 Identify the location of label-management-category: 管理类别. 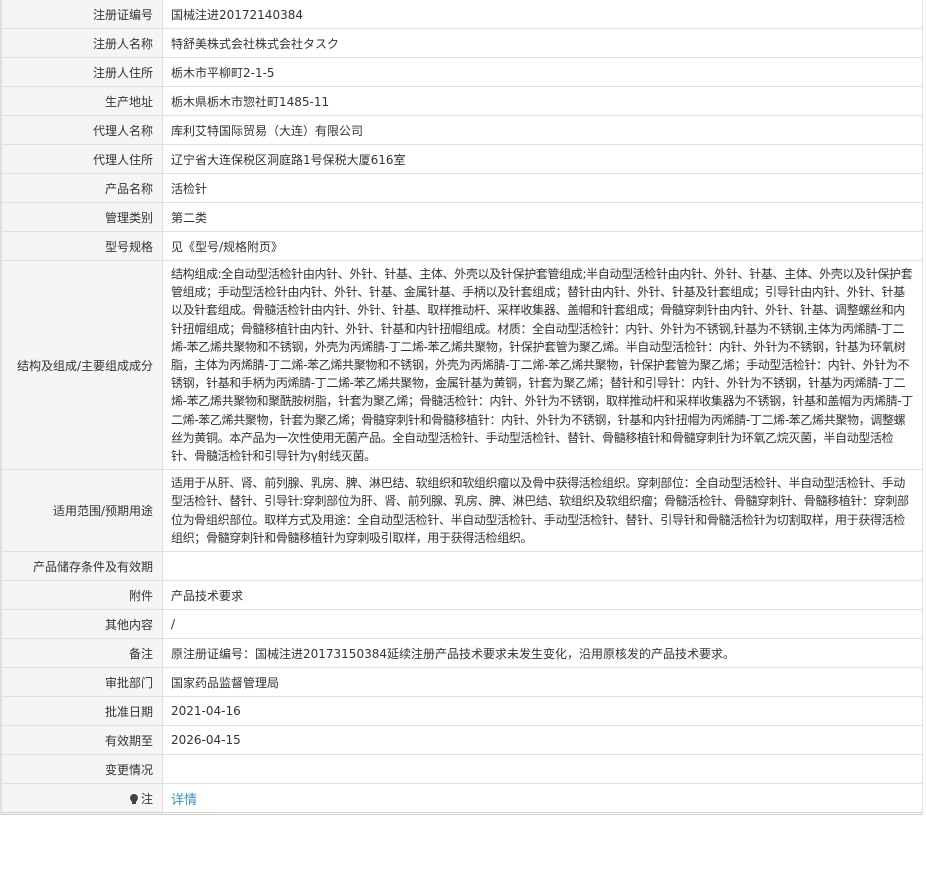
(82, 217).